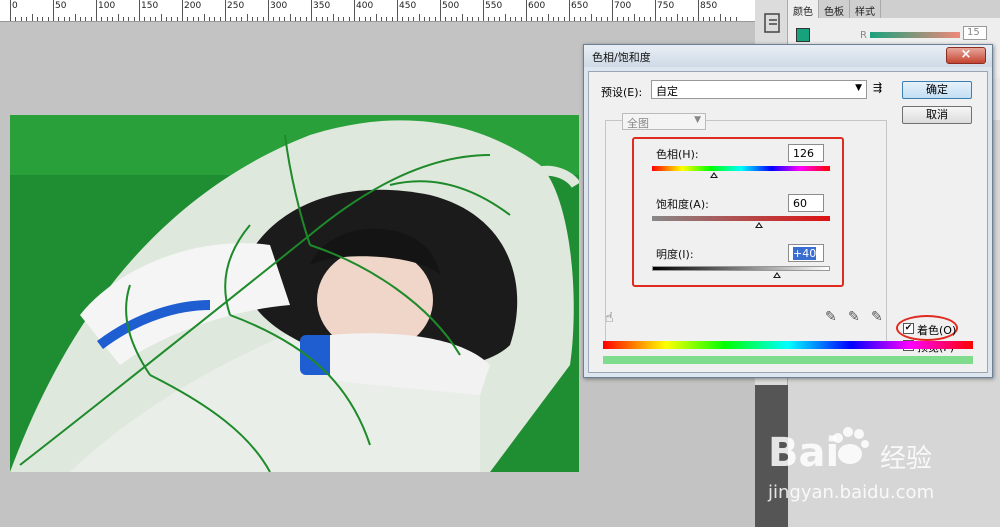 Image resolution: width=1000 pixels, height=527 pixels. Describe the element at coordinates (776, 275) in the screenshot. I see `lightness-slider-thumb` at that location.